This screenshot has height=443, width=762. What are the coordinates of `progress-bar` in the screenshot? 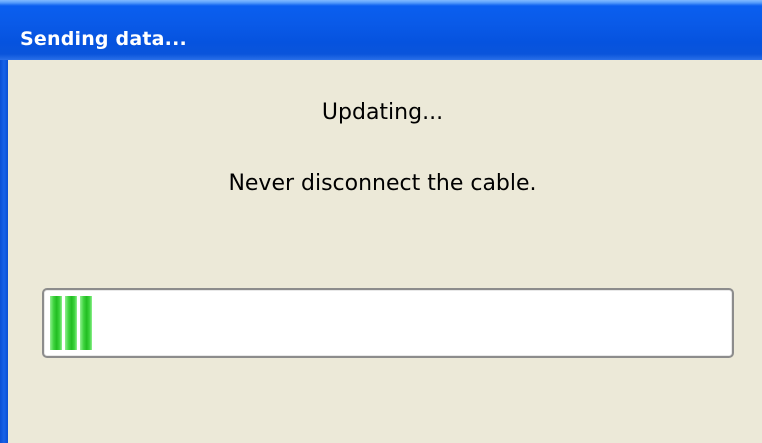 It's located at (388, 323).